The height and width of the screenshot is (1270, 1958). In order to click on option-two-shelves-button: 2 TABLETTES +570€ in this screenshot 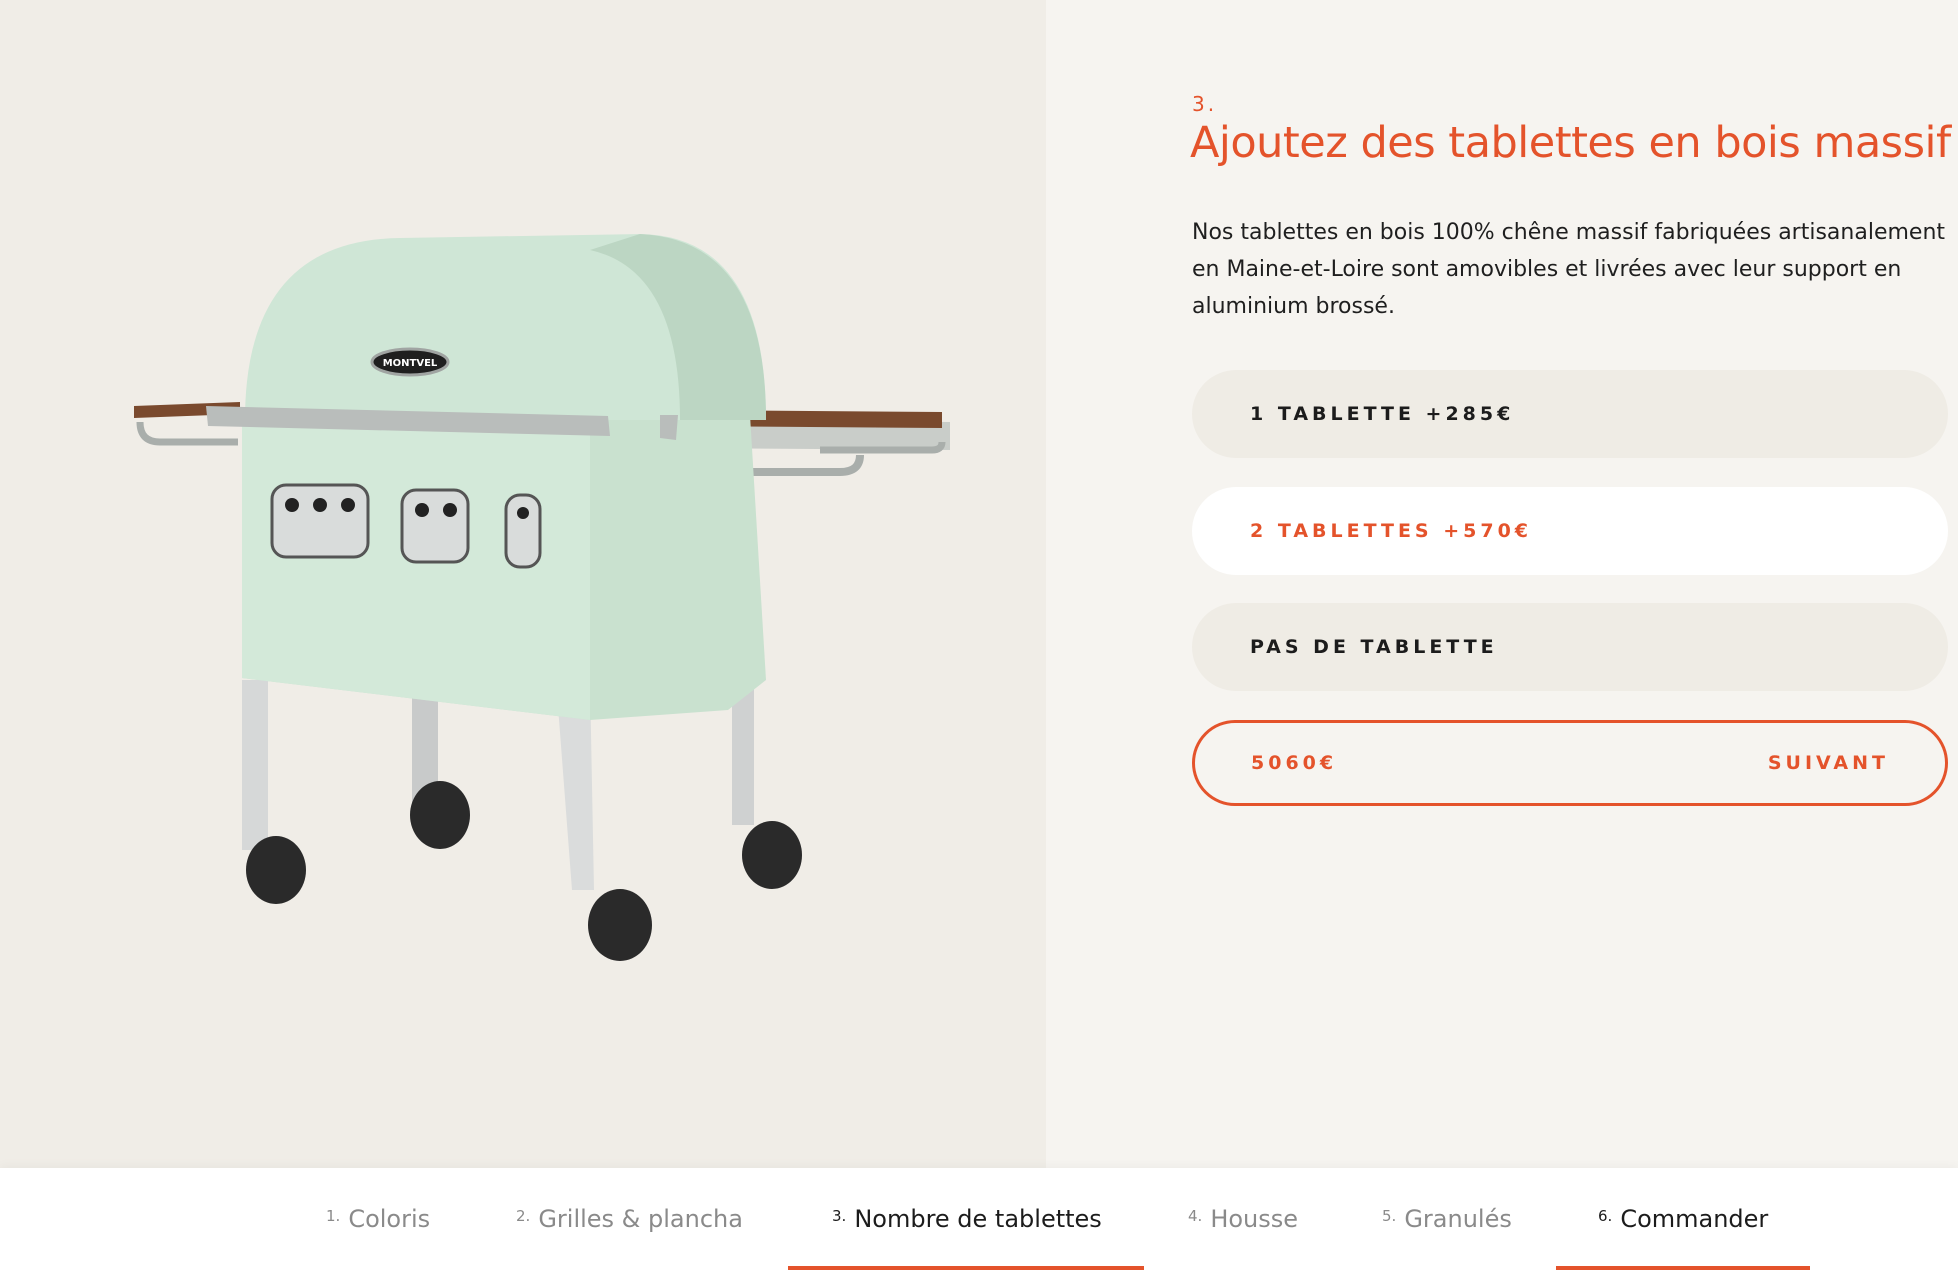, I will do `click(1570, 531)`.